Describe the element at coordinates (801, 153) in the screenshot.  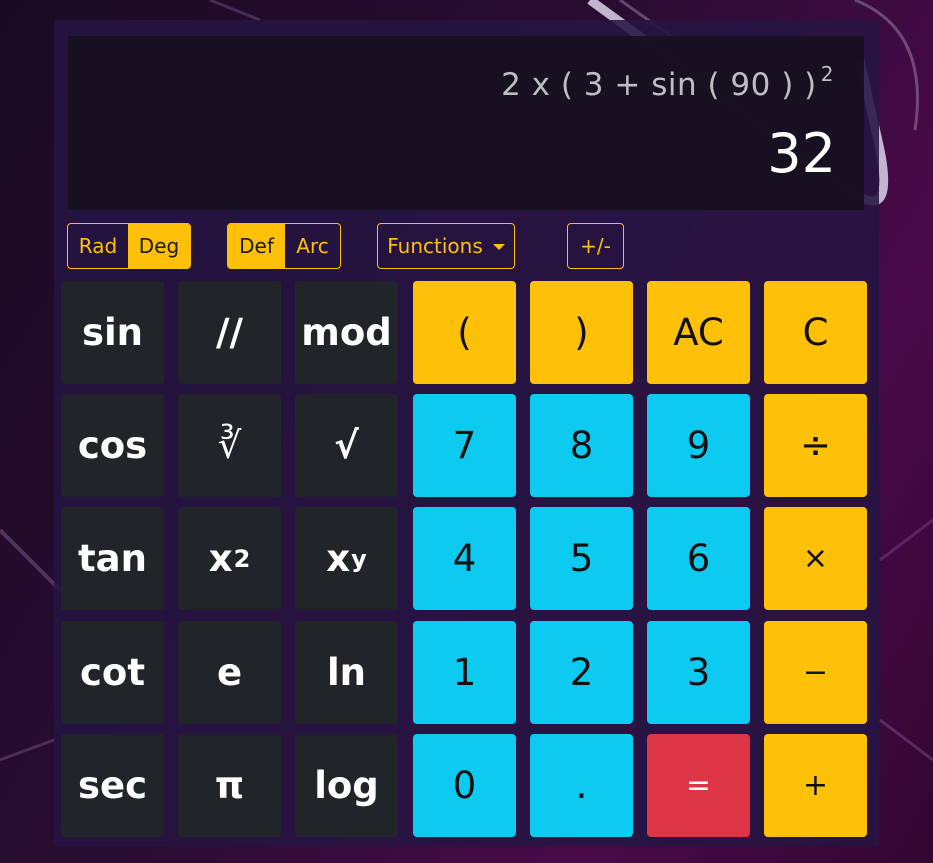
I see `result-display: 32` at that location.